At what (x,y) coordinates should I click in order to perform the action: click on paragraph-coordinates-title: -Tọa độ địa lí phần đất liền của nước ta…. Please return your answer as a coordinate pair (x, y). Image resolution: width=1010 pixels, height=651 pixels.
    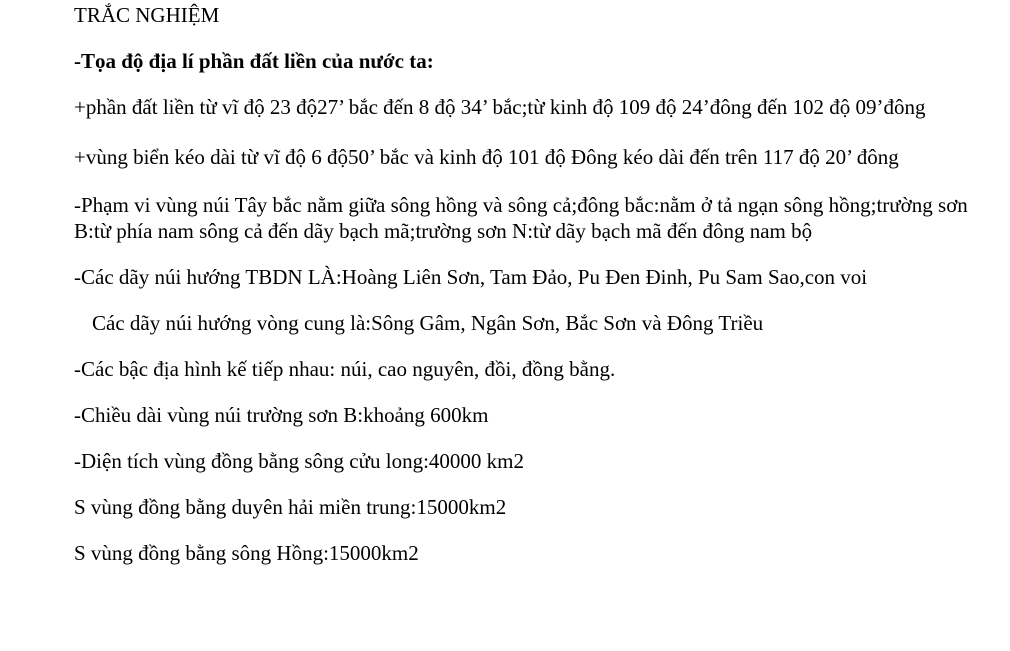
    Looking at the image, I should click on (254, 61).